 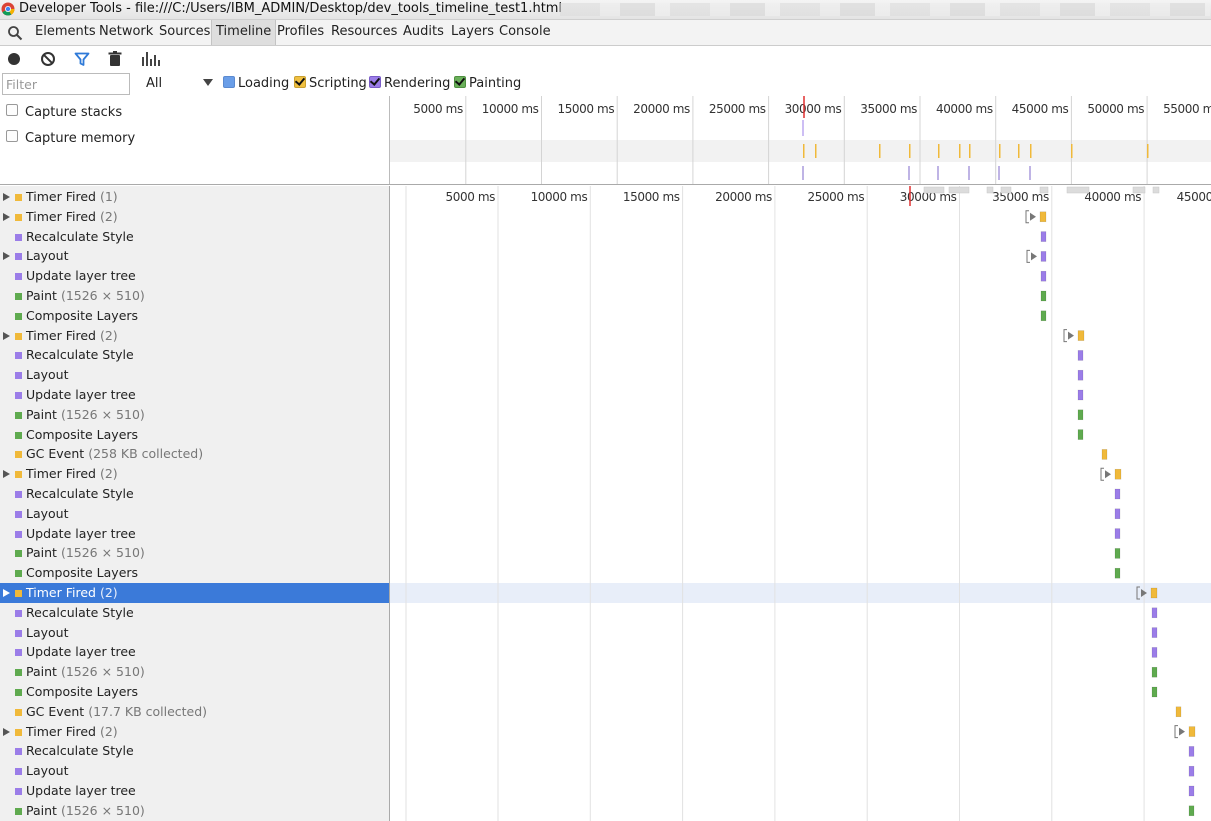 What do you see at coordinates (14, 59) in the screenshot?
I see `record-icon` at bounding box center [14, 59].